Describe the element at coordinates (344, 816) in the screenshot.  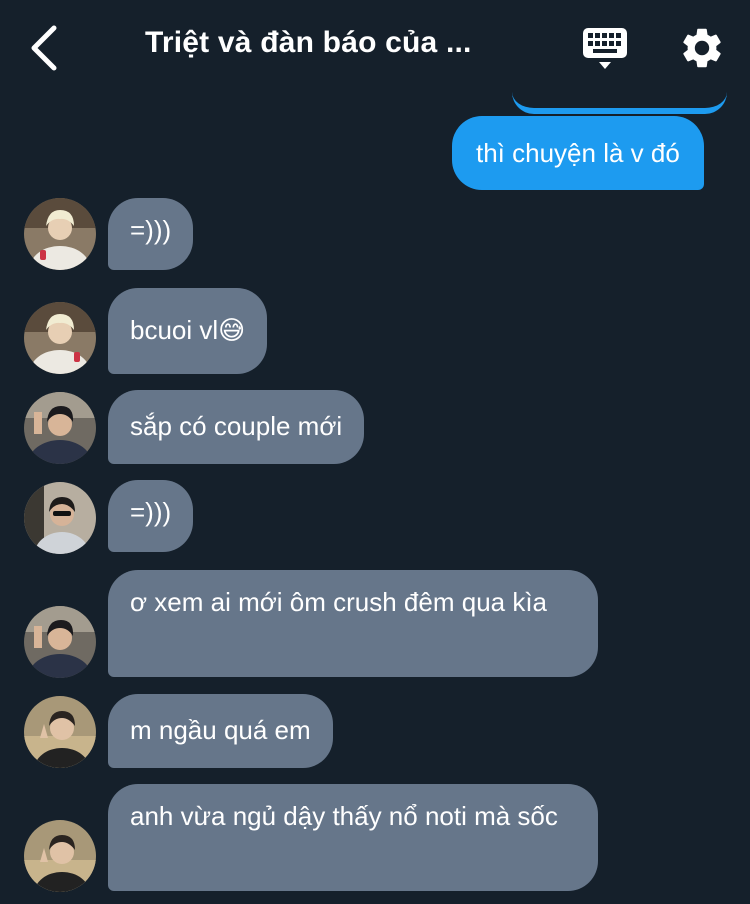
I see `message-text: anh vừa ngủ dậy thấy nổ noti mà sốc` at that location.